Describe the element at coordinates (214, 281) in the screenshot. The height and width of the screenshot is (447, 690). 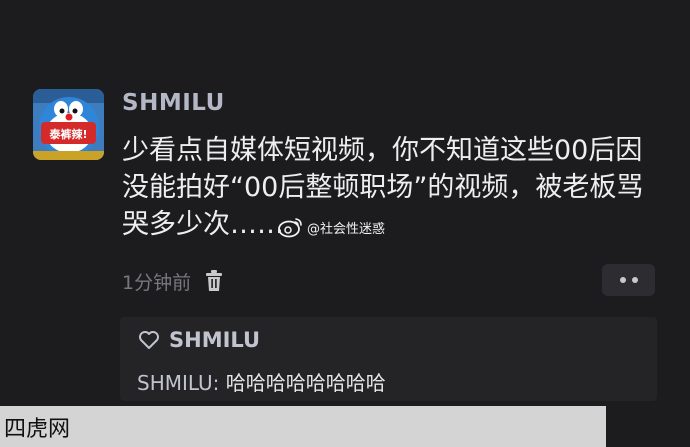
I see `trash-icon` at that location.